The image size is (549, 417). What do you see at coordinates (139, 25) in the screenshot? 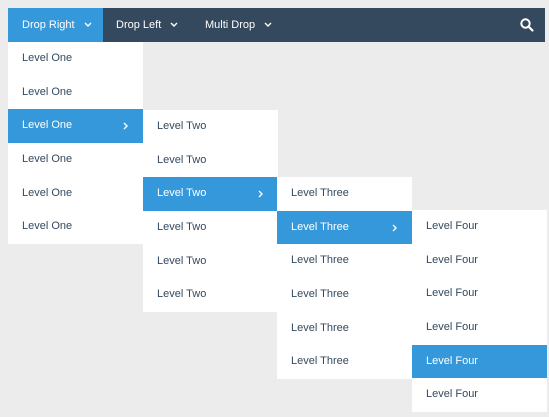
I see `nav-drop-left-label: Drop Left` at bounding box center [139, 25].